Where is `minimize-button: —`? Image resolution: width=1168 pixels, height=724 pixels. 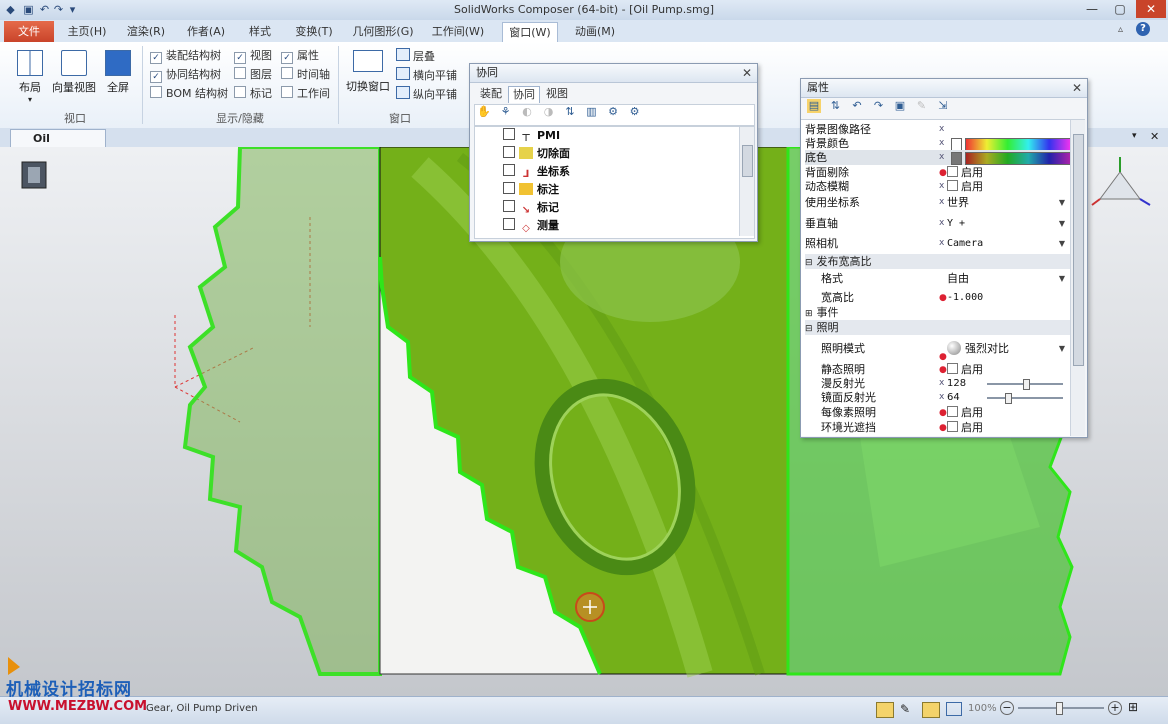
minimize-button: — is located at coordinates (1092, 9).